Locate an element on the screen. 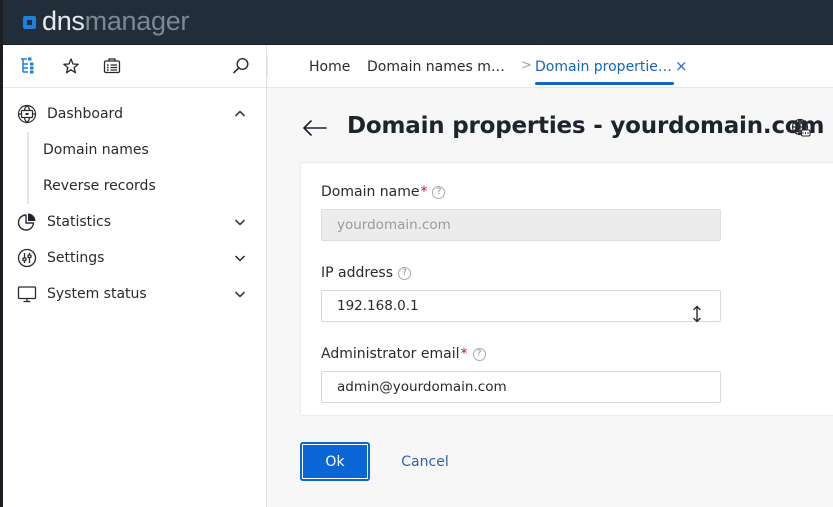  ip-address-label: IP address is located at coordinates (357, 273).